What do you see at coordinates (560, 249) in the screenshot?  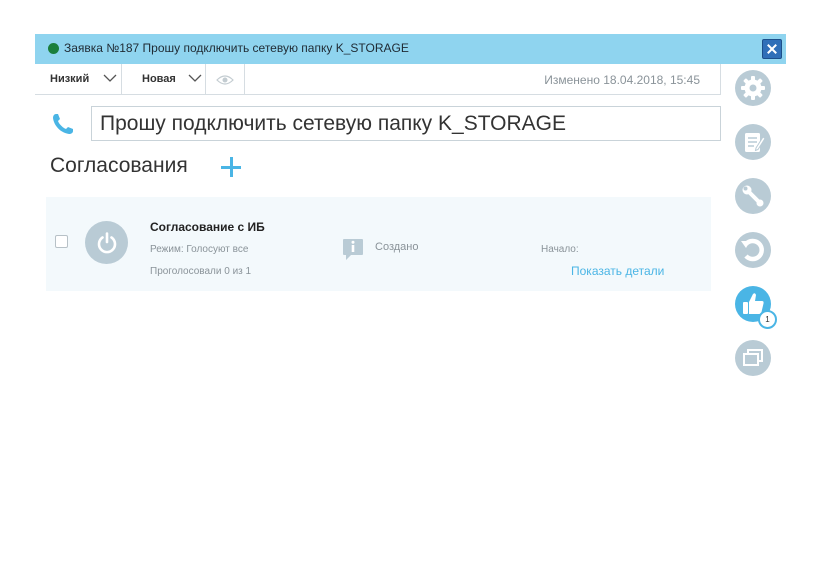 I see `approval-start-label: Начало:` at bounding box center [560, 249].